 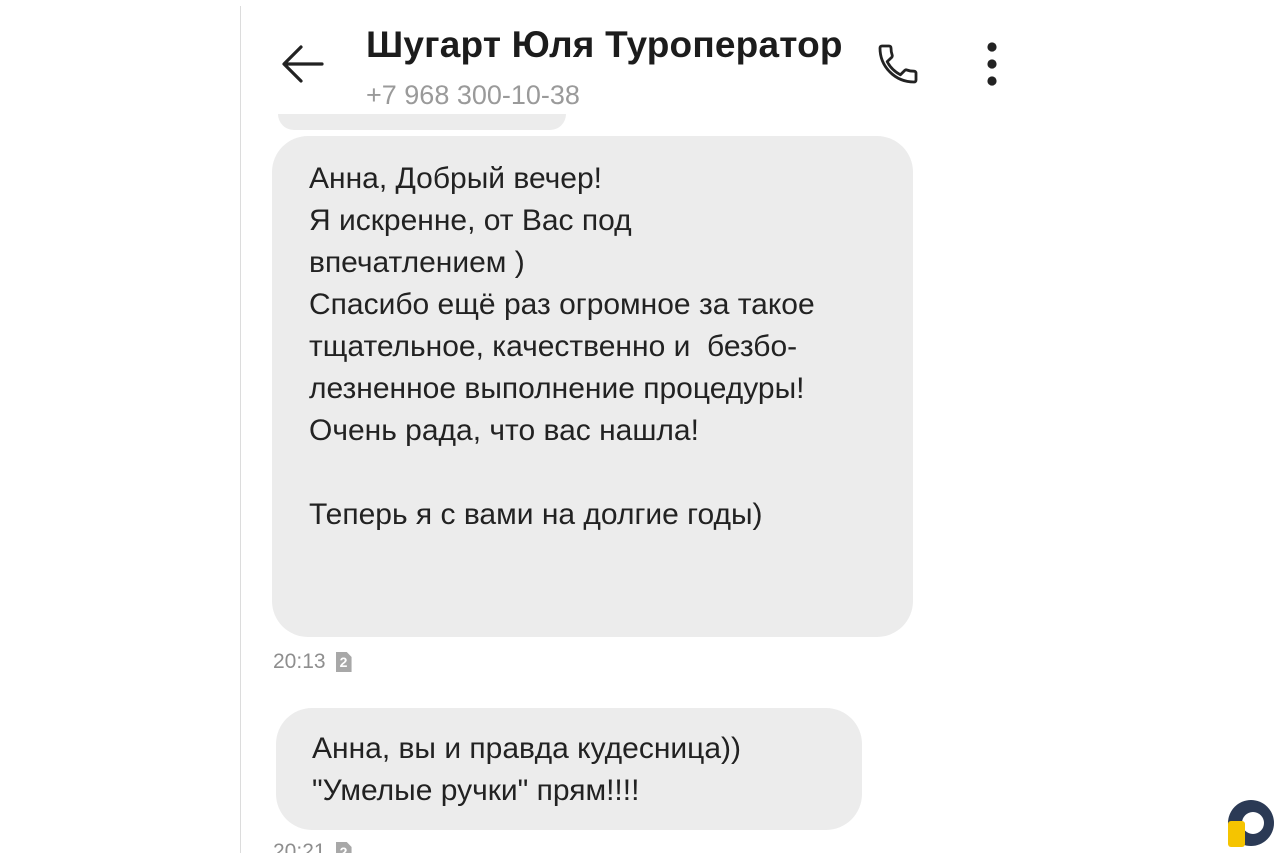 I want to click on more-vert-icon, so click(x=992, y=66).